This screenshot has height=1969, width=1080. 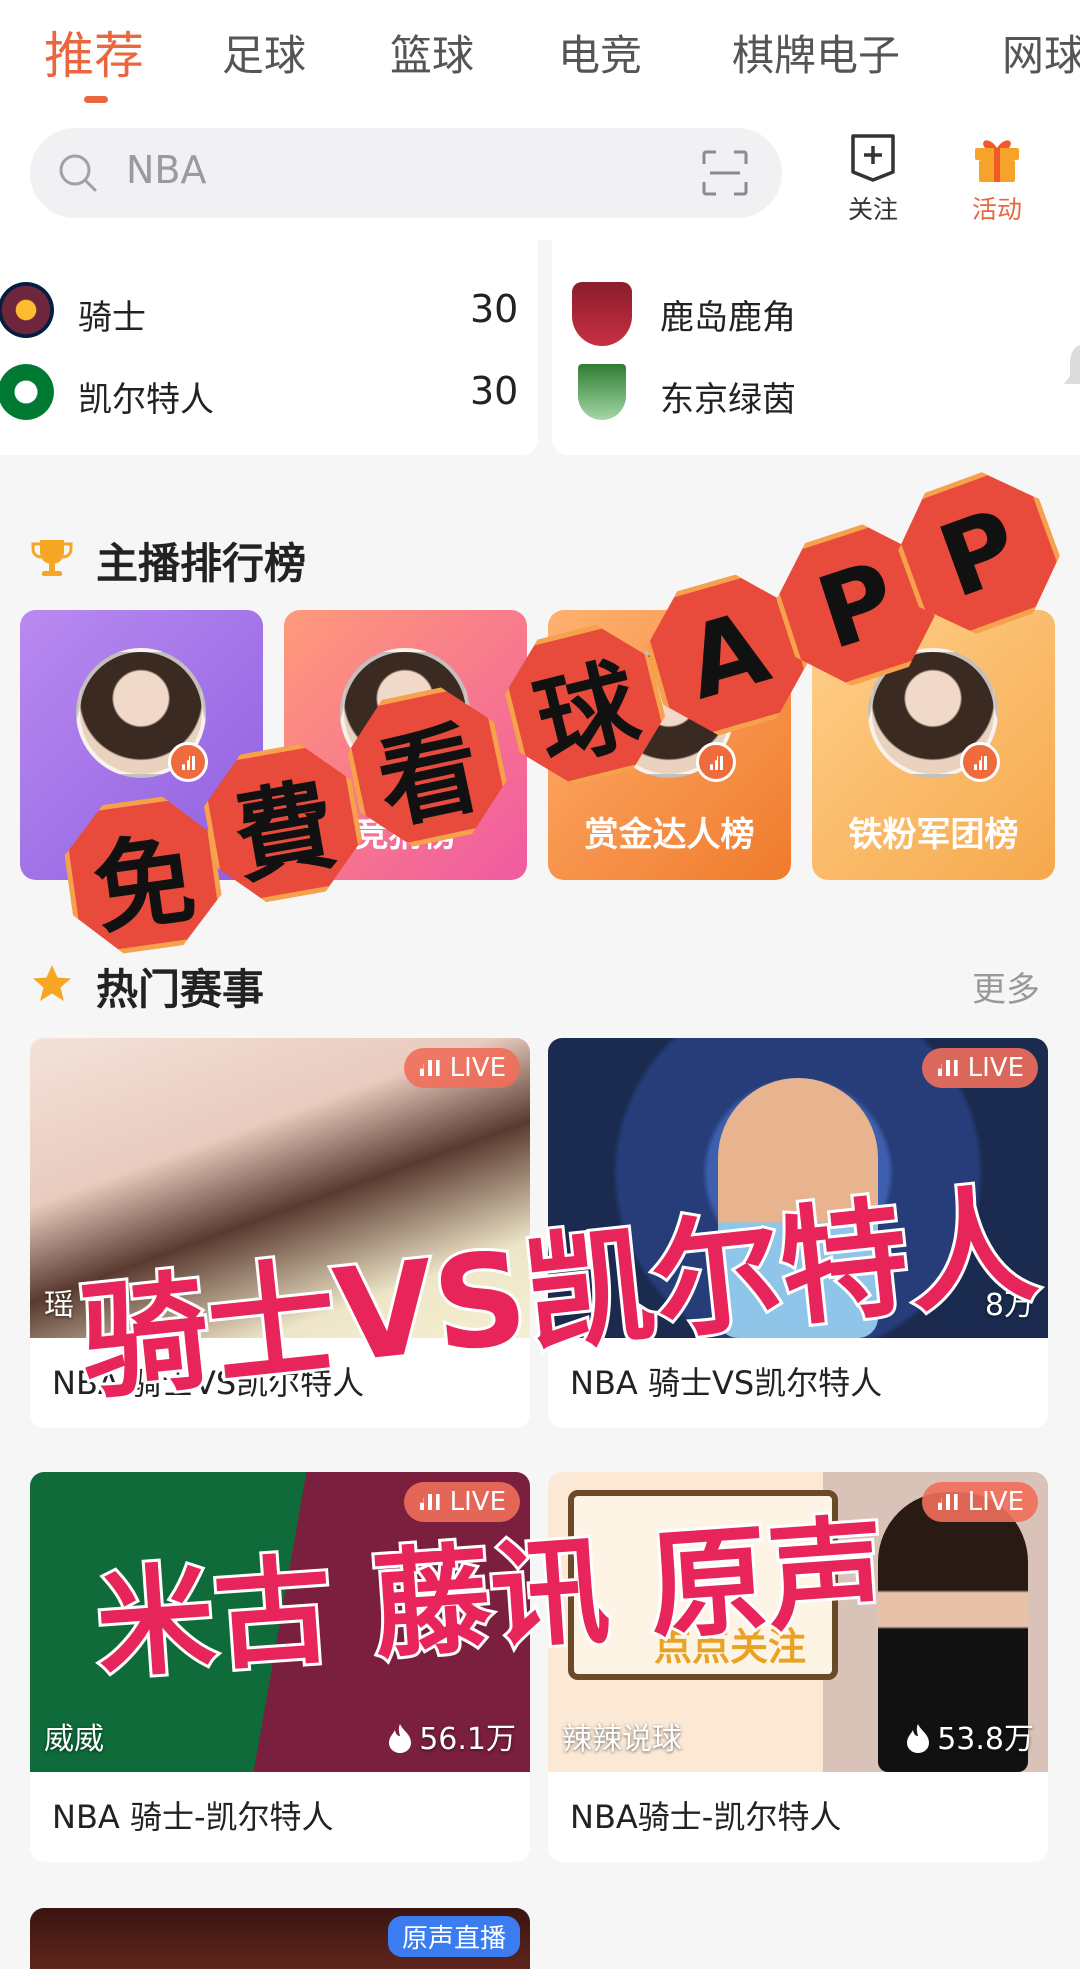 What do you see at coordinates (816, 394) in the screenshot?
I see `team-row: 东京绿茵` at bounding box center [816, 394].